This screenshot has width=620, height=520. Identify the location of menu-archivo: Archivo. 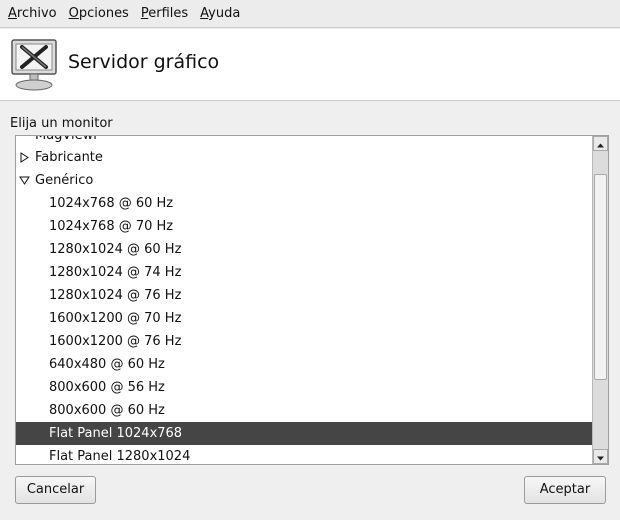
(32, 14).